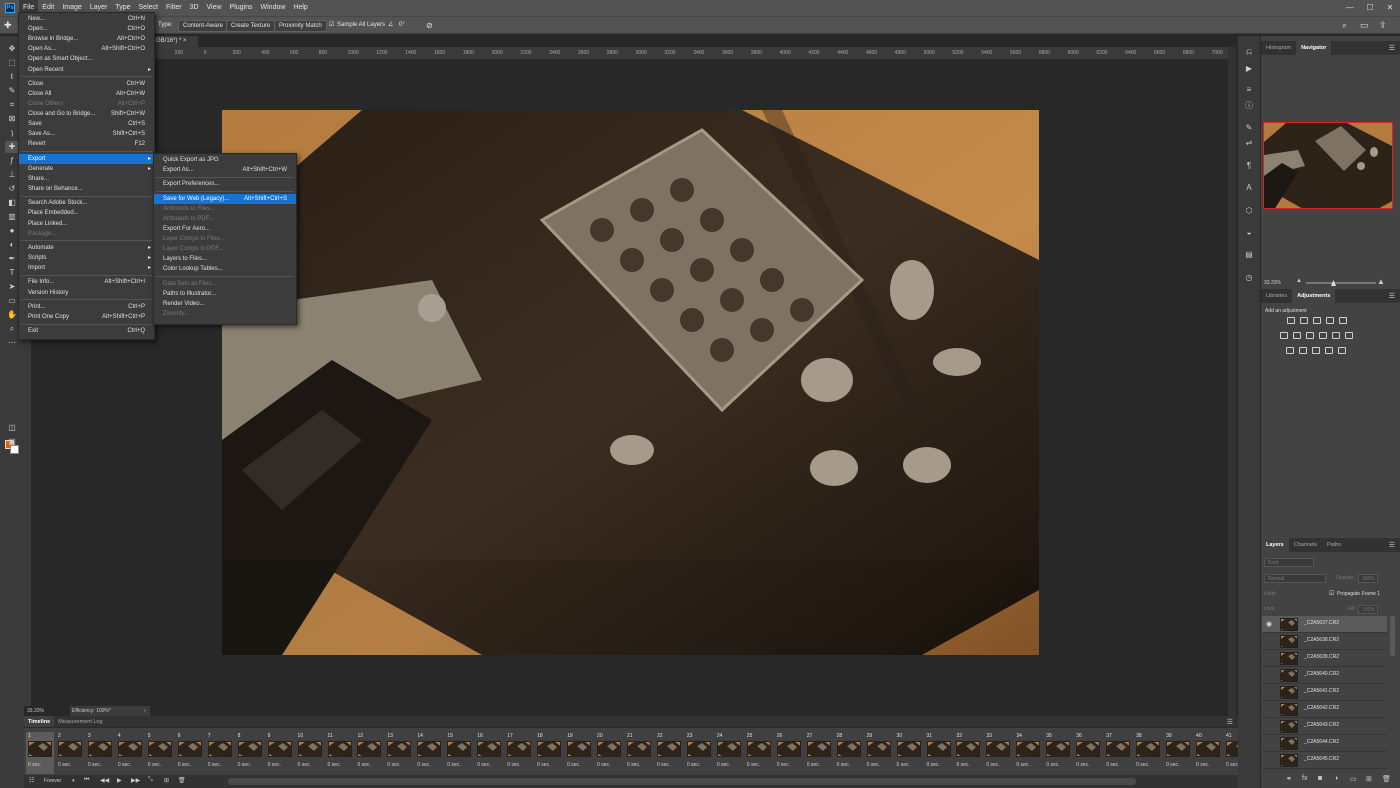  Describe the element at coordinates (1368, 609) in the screenshot. I see `fill-field: 100%` at that location.